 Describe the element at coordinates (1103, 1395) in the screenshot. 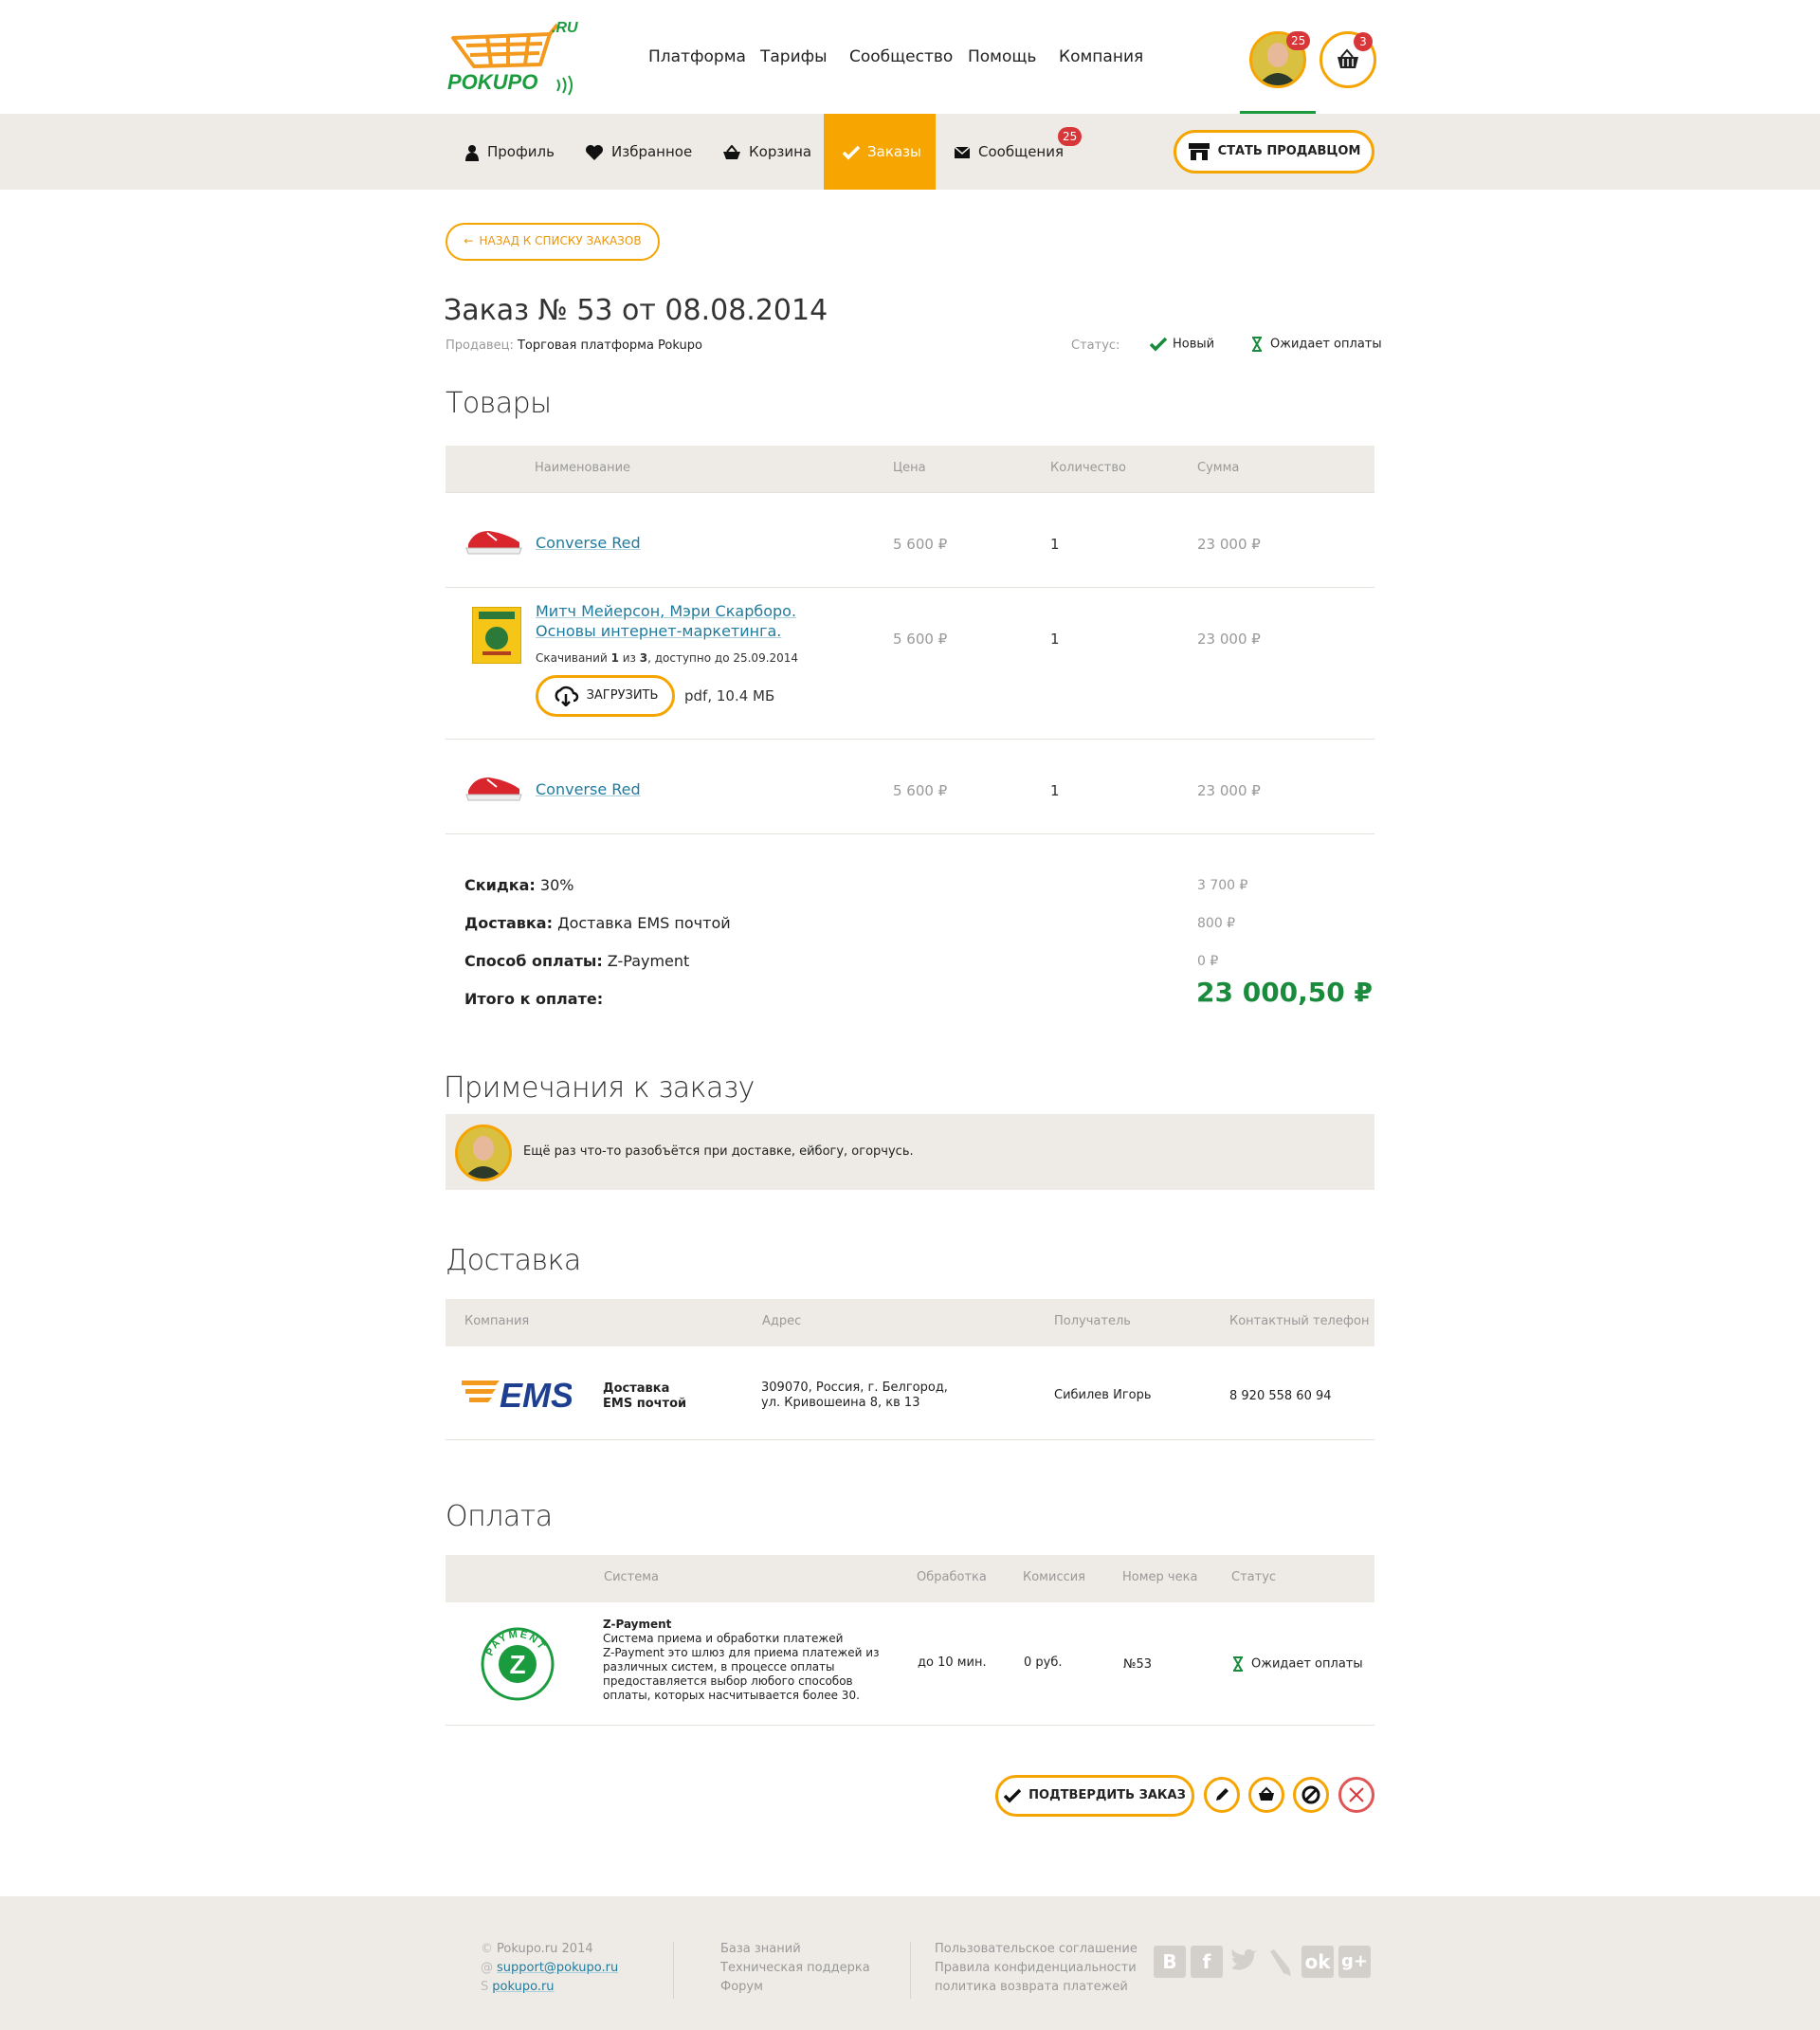

I see `delivery-recipient: Сибилев Игорь` at that location.